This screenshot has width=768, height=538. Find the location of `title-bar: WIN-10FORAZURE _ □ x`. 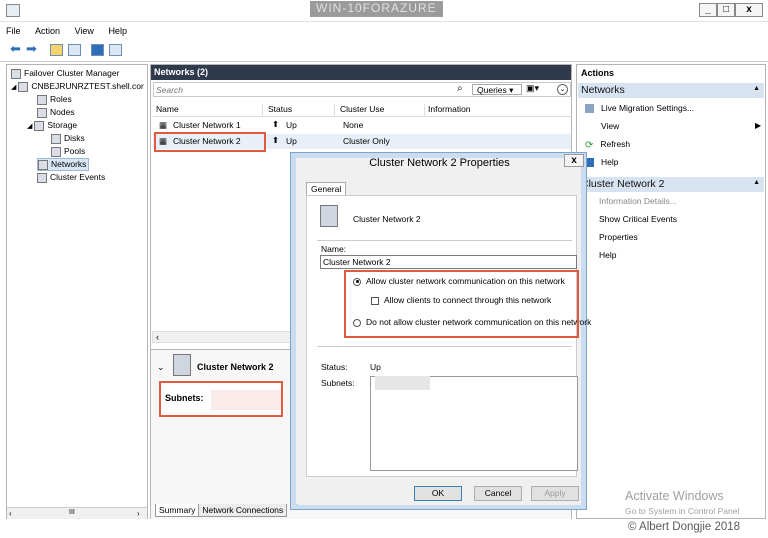

title-bar: WIN-10FORAZURE _ □ x is located at coordinates (384, 11).